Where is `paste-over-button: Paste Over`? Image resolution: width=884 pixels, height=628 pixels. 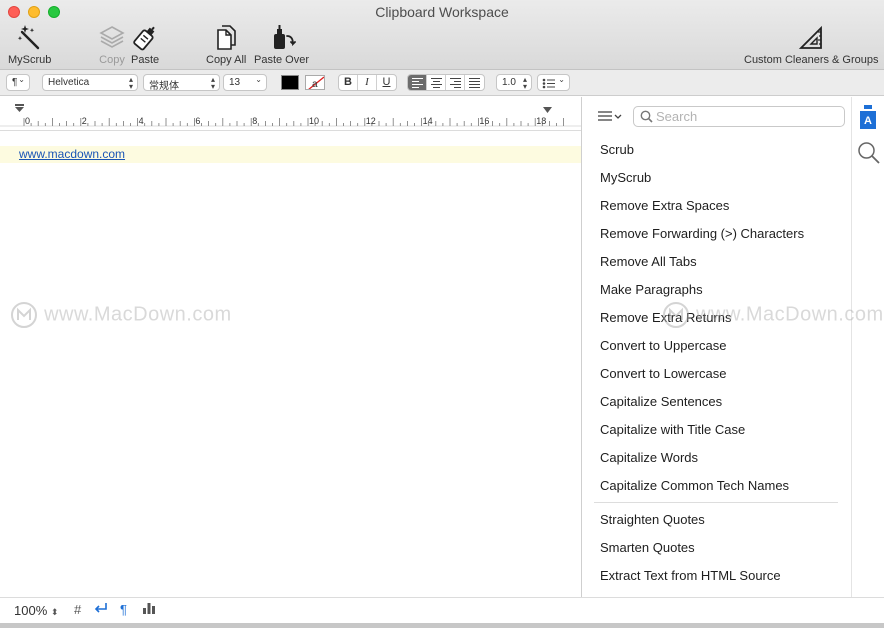 paste-over-button: Paste Over is located at coordinates (281, 44).